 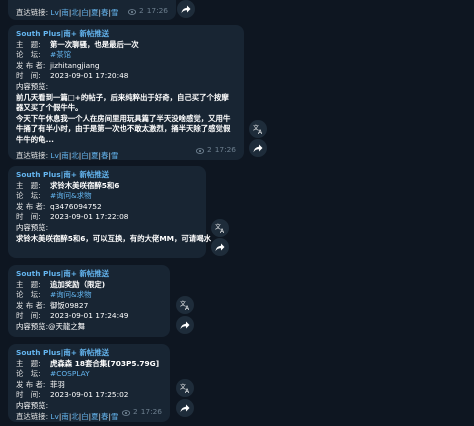 What do you see at coordinates (85, 185) in the screenshot?
I see `post-title: 求铃木美咲宿醉5和6` at bounding box center [85, 185].